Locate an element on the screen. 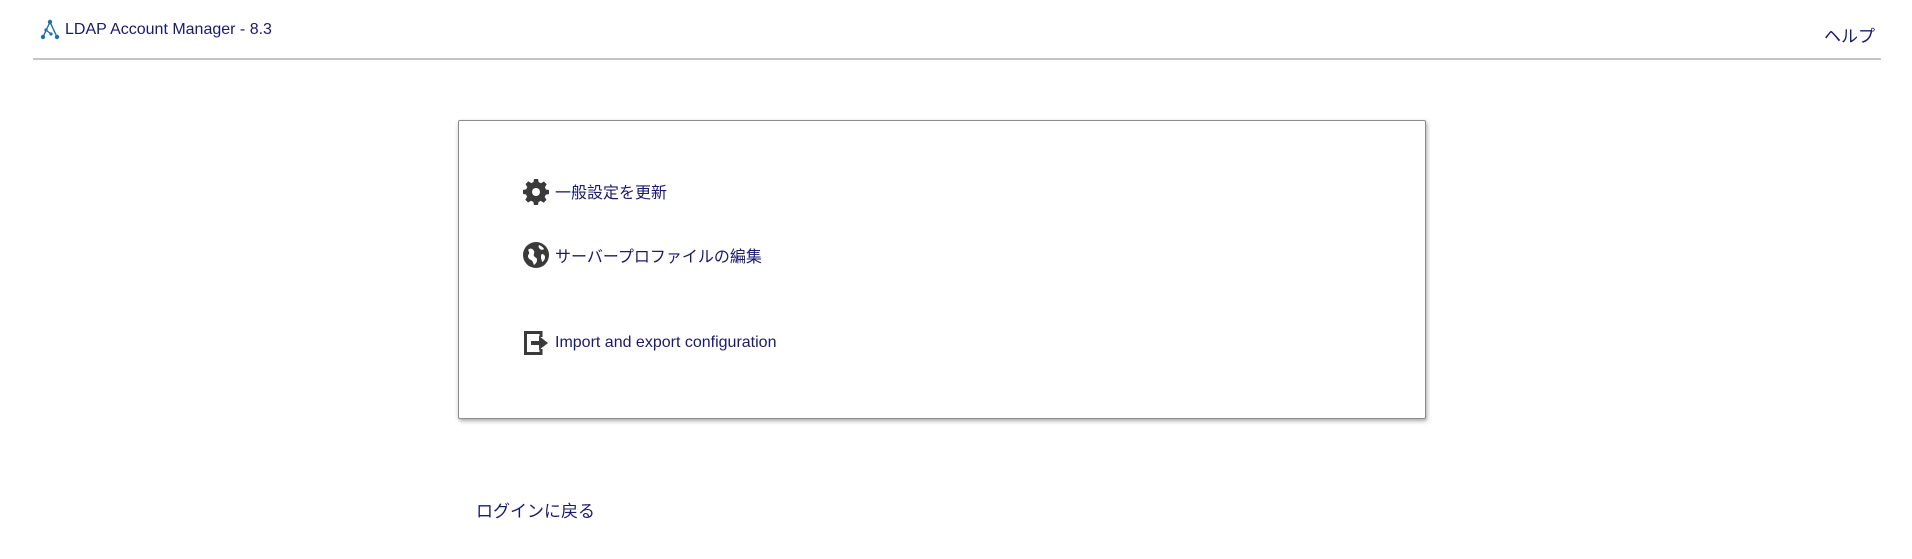  gear-icon is located at coordinates (536, 191).